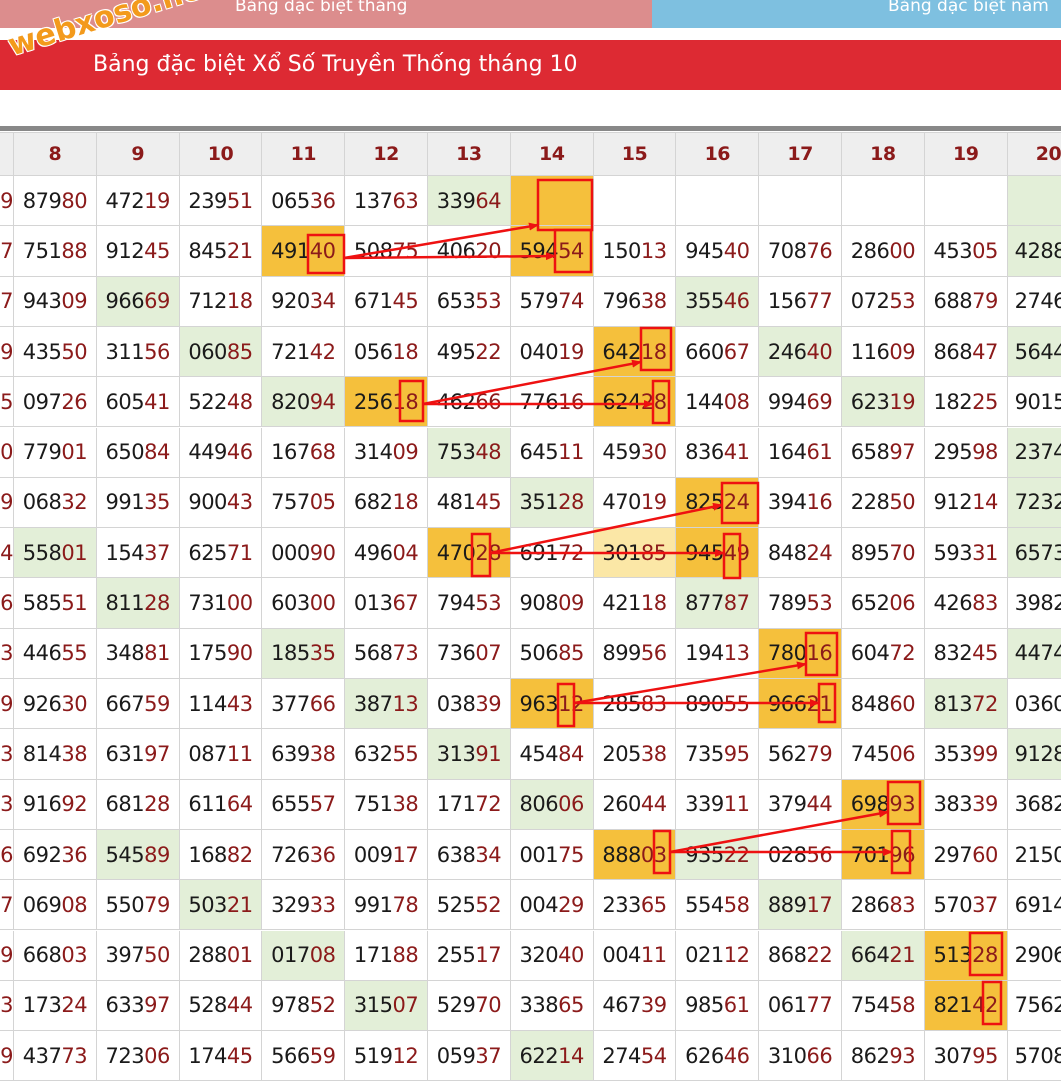  Describe the element at coordinates (157, 653) in the screenshot. I see `cell-suffix: 81` at that location.